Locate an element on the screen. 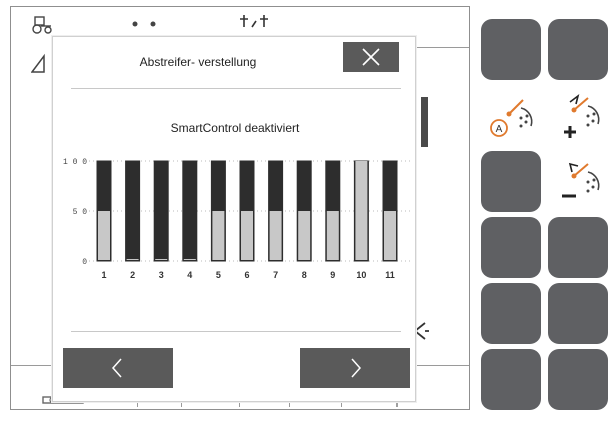  scraper-decrease-button is located at coordinates (578, 181).